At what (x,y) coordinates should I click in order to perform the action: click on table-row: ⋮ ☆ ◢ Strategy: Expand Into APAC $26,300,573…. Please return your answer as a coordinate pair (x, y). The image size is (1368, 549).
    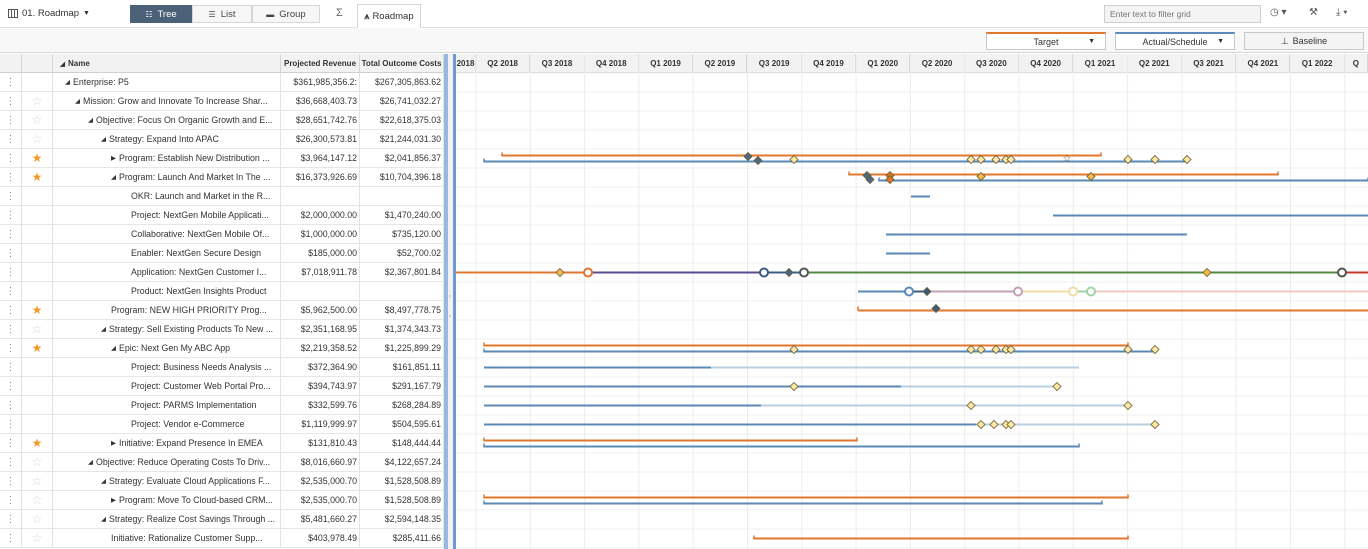
    Looking at the image, I should click on (227, 139).